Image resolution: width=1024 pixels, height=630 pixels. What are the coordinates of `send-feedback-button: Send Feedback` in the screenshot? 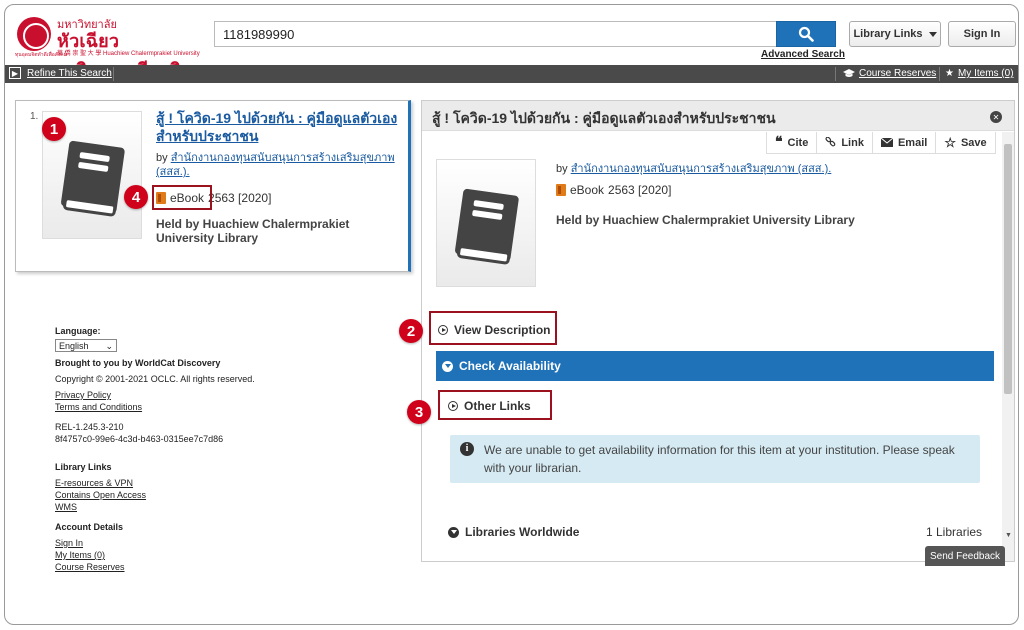 It's located at (965, 556).